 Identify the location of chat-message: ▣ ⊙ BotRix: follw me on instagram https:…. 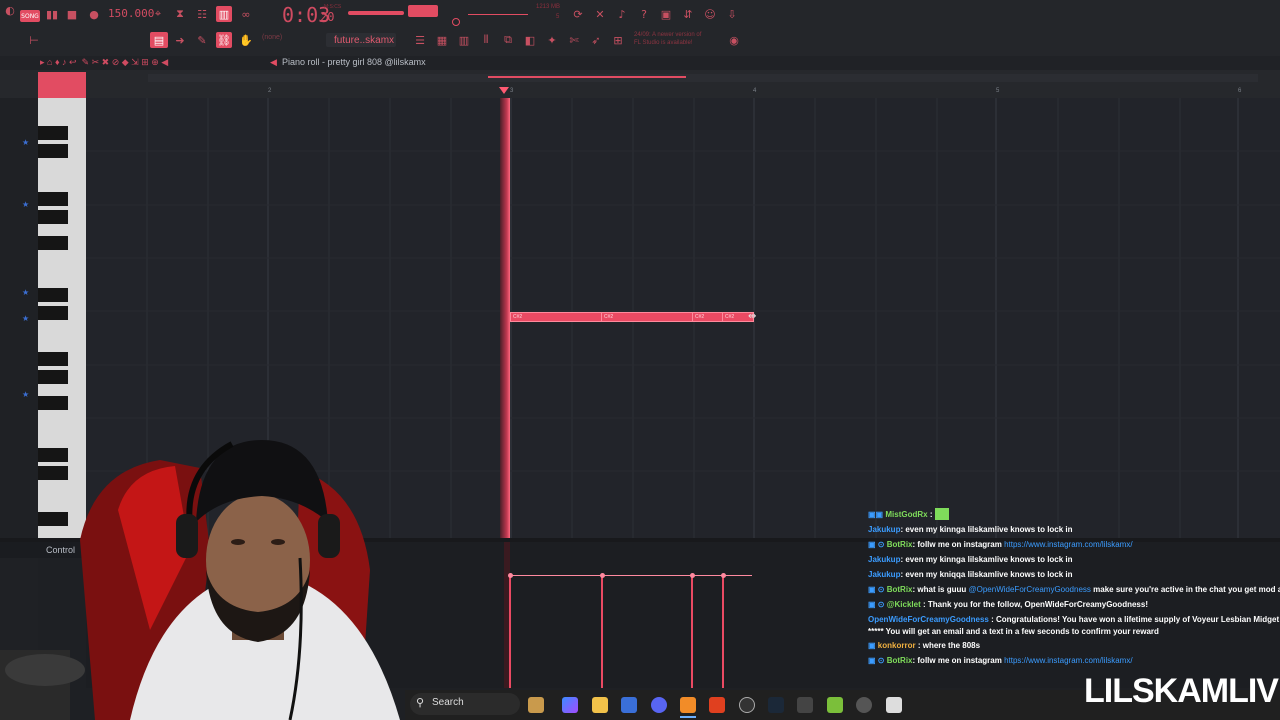
(1000, 544).